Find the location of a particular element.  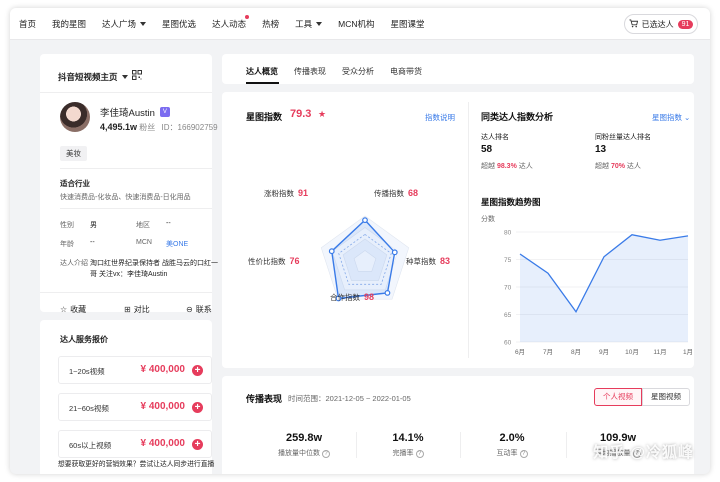

nav-item-label: 达人动态 is located at coordinates (229, 23).